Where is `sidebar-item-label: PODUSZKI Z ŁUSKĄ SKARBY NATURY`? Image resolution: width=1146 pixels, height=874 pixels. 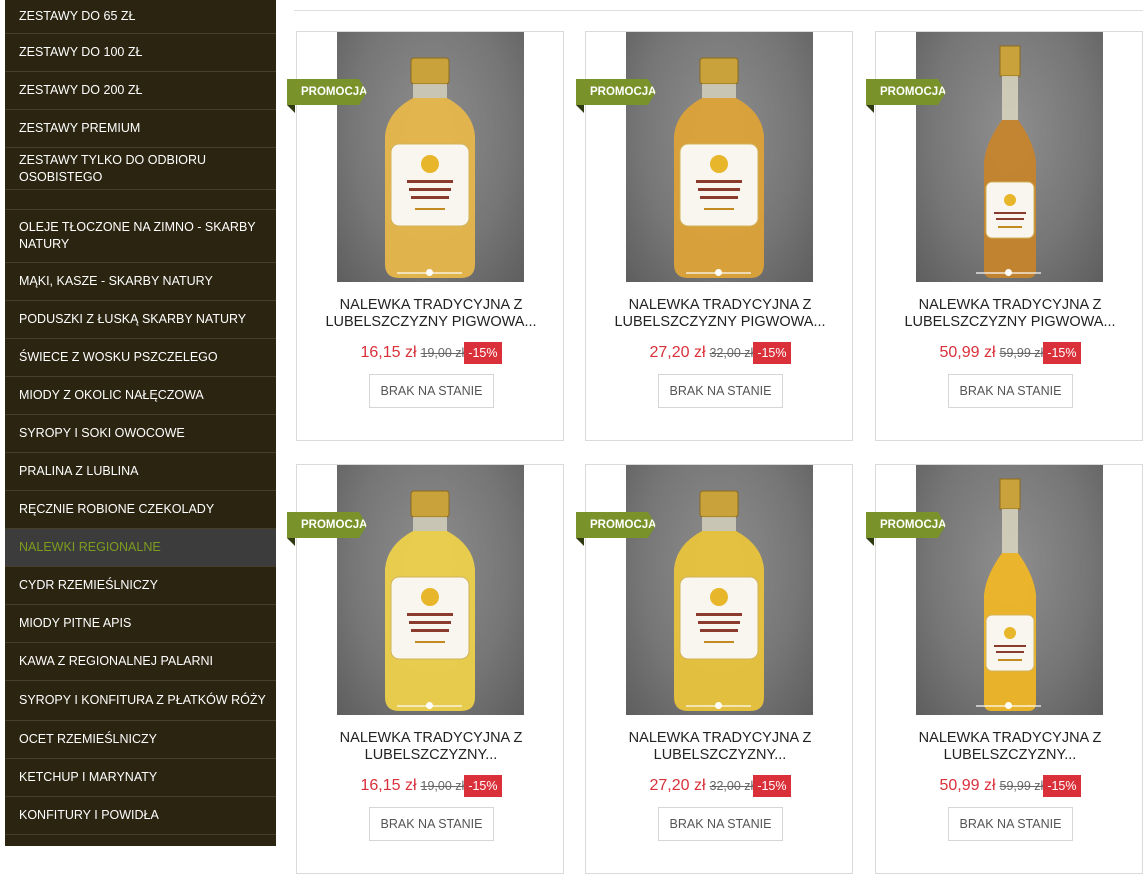 sidebar-item-label: PODUSZKI Z ŁUSKĄ SKARBY NATURY is located at coordinates (133, 319).